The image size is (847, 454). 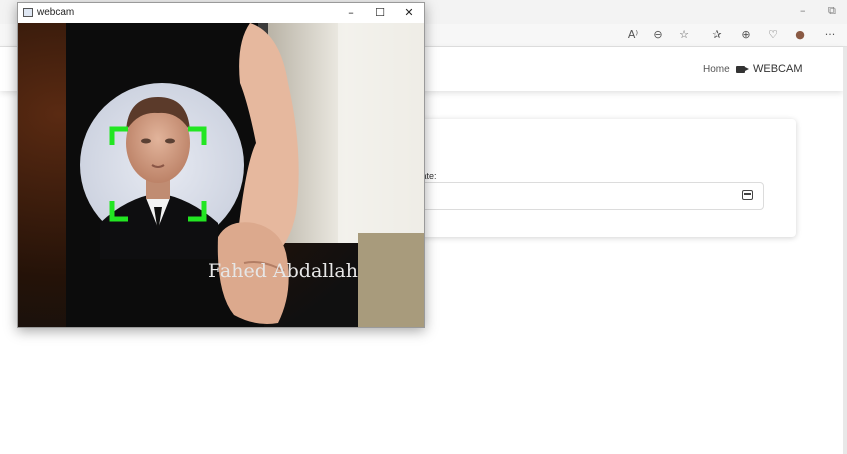 I want to click on video-camera-icon, so click(x=742, y=69).